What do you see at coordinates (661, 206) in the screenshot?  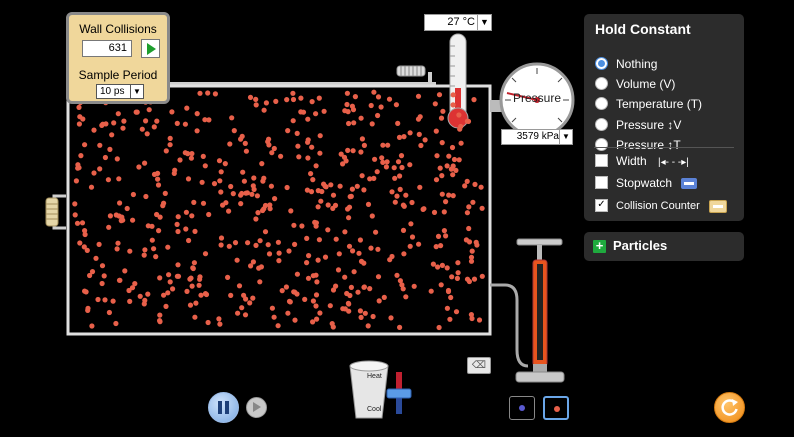 I see `collision-counter-checkbox-row: ✓ Collision Counter` at bounding box center [661, 206].